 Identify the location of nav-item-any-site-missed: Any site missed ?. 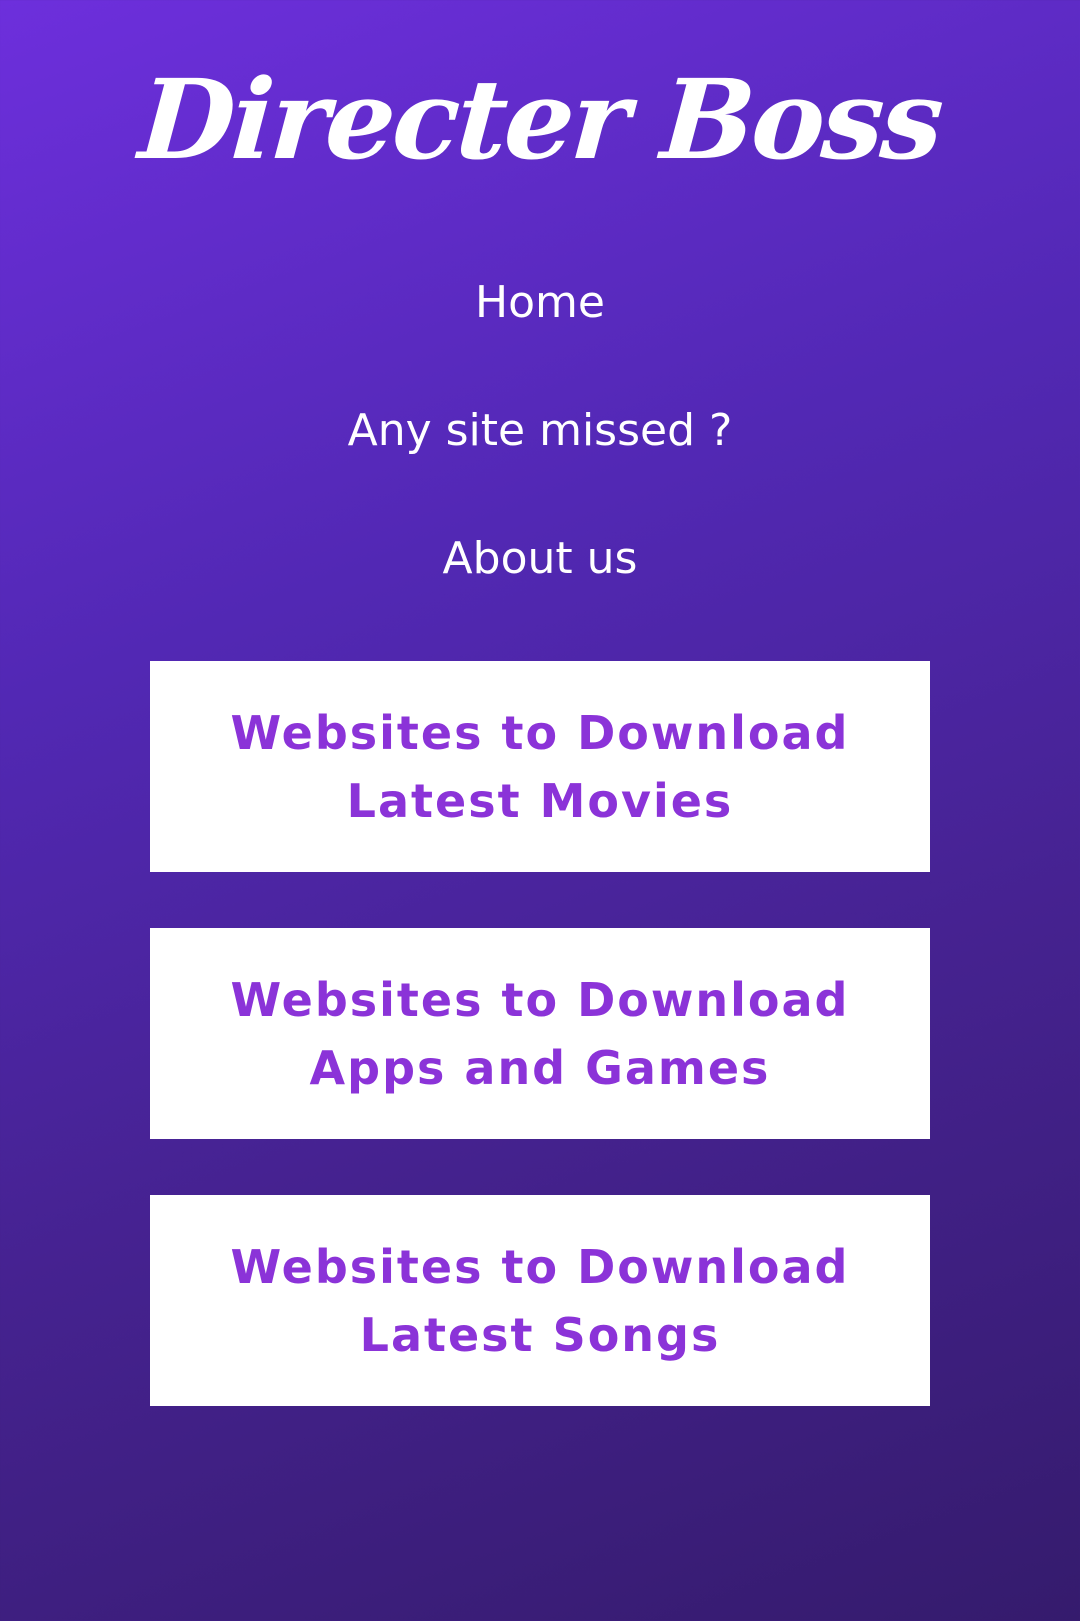
(540, 460).